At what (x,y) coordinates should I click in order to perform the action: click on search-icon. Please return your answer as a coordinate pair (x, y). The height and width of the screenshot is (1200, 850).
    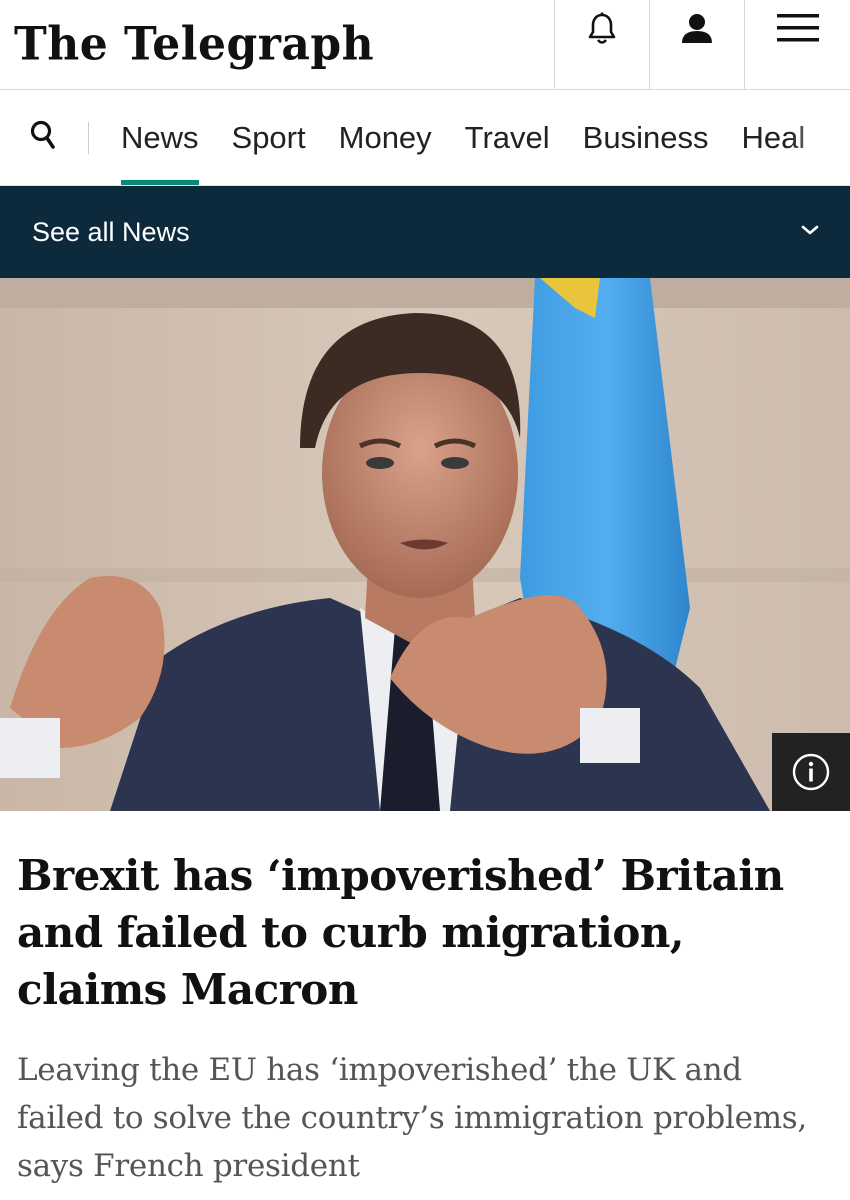
    Looking at the image, I should click on (43, 137).